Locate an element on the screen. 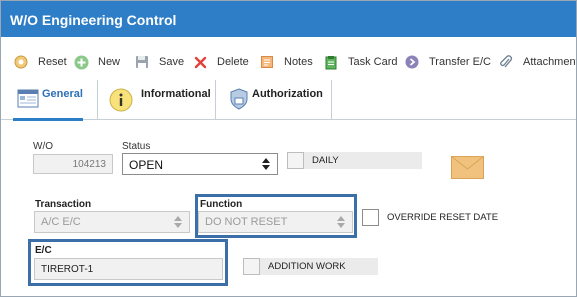 The image size is (577, 297). tab-informational: Informational is located at coordinates (160, 100).